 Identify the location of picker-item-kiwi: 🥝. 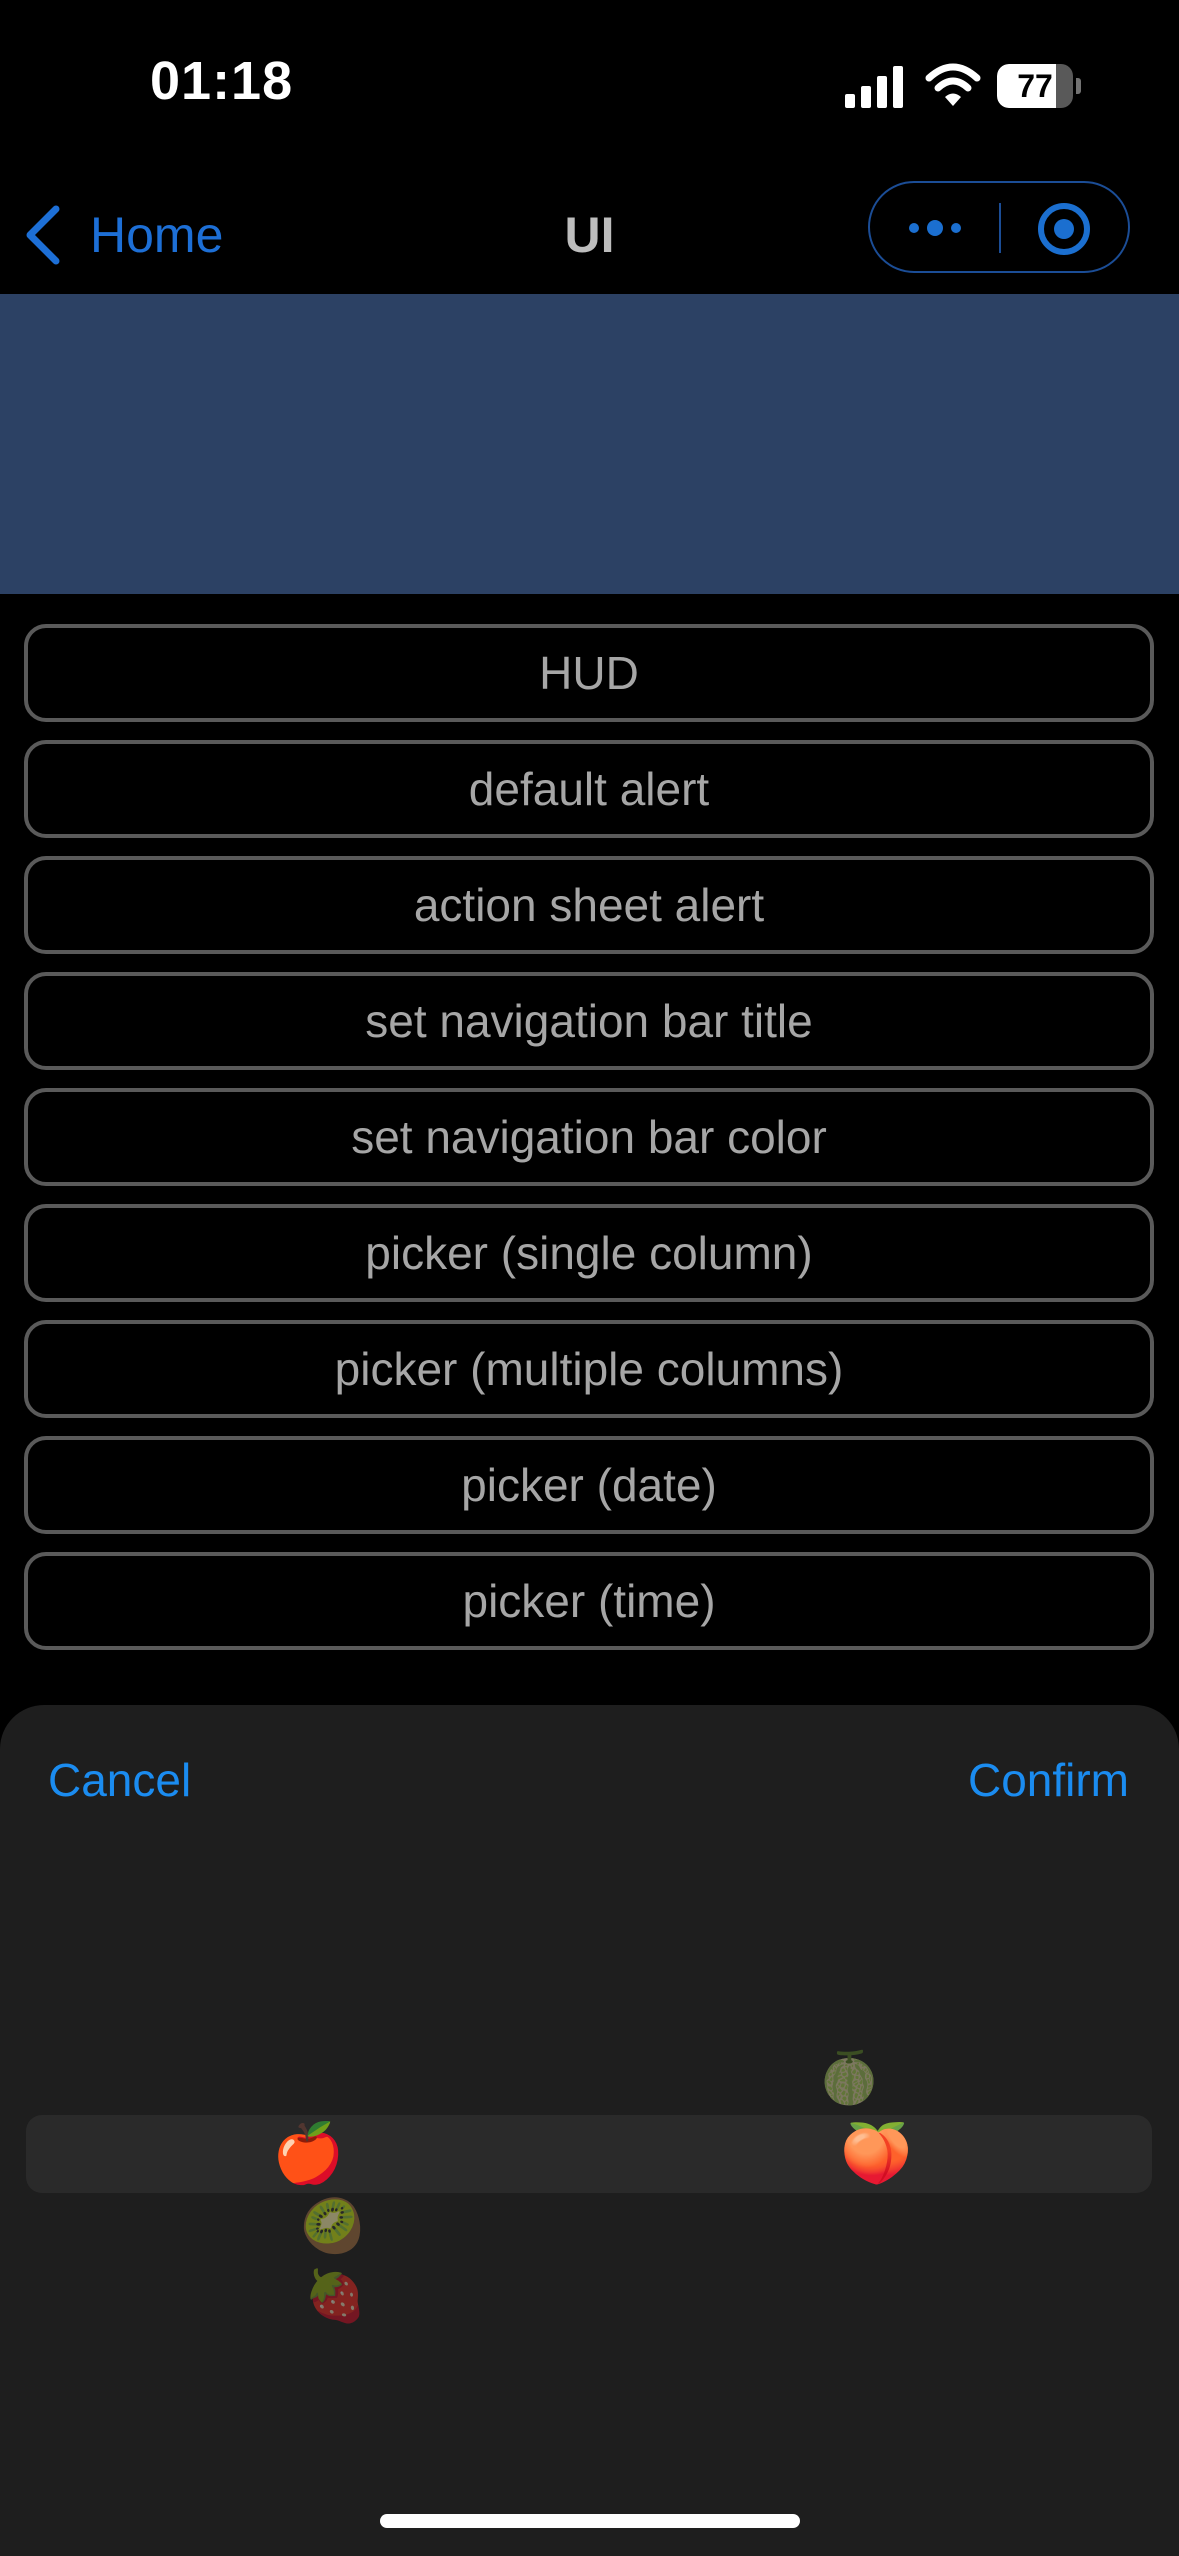
(332, 2227).